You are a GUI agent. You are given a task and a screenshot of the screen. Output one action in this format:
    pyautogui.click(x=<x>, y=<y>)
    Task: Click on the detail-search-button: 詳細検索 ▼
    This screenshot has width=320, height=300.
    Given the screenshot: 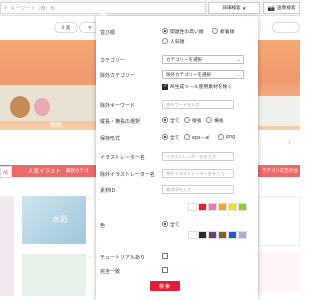 What is the action you would take?
    pyautogui.click(x=234, y=8)
    